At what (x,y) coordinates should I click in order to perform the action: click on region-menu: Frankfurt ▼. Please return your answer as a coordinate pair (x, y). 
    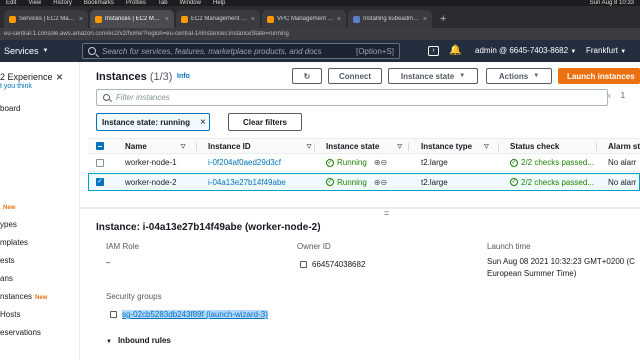
    Looking at the image, I should click on (606, 50).